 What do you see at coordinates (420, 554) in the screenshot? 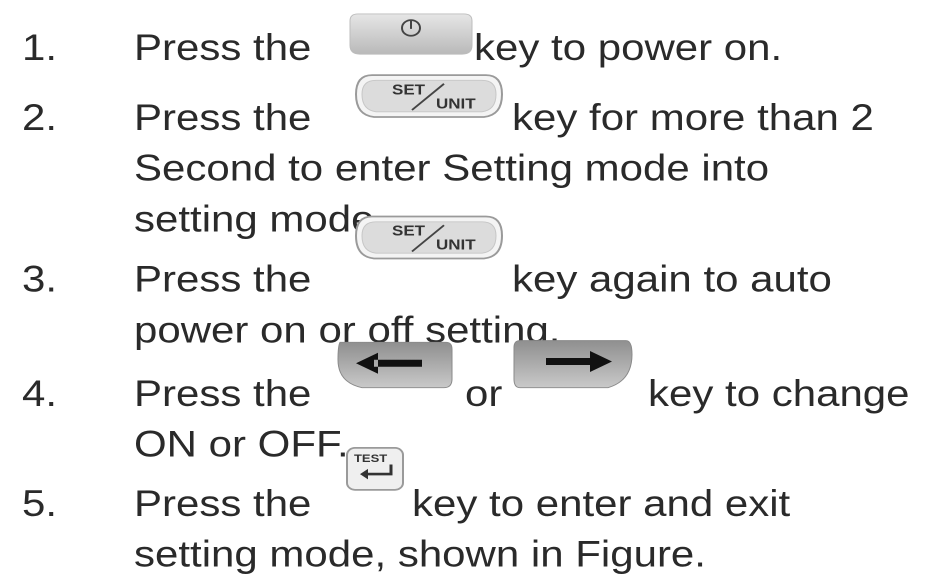
I see `step-5-line-2: setting mode, shown in Figure.` at bounding box center [420, 554].